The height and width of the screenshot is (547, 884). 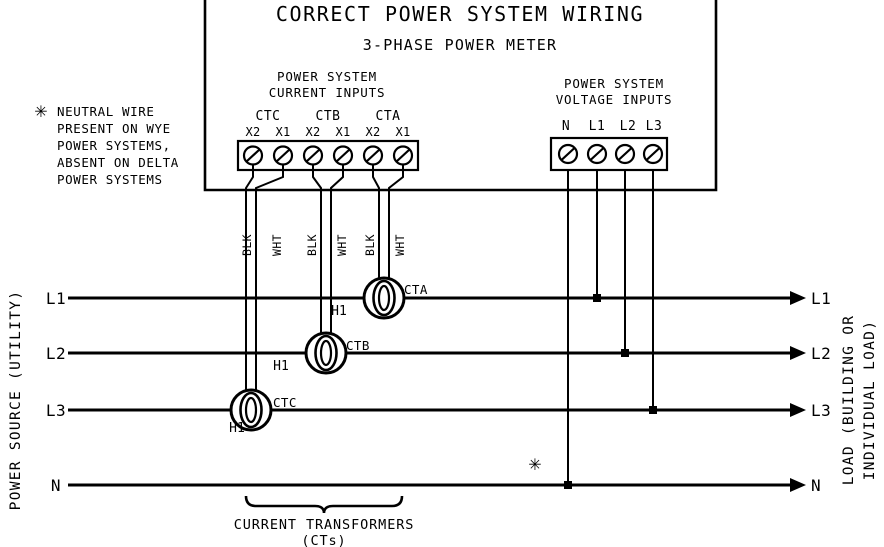 I want to click on source-line-label-l1: L1, so click(x=56, y=298).